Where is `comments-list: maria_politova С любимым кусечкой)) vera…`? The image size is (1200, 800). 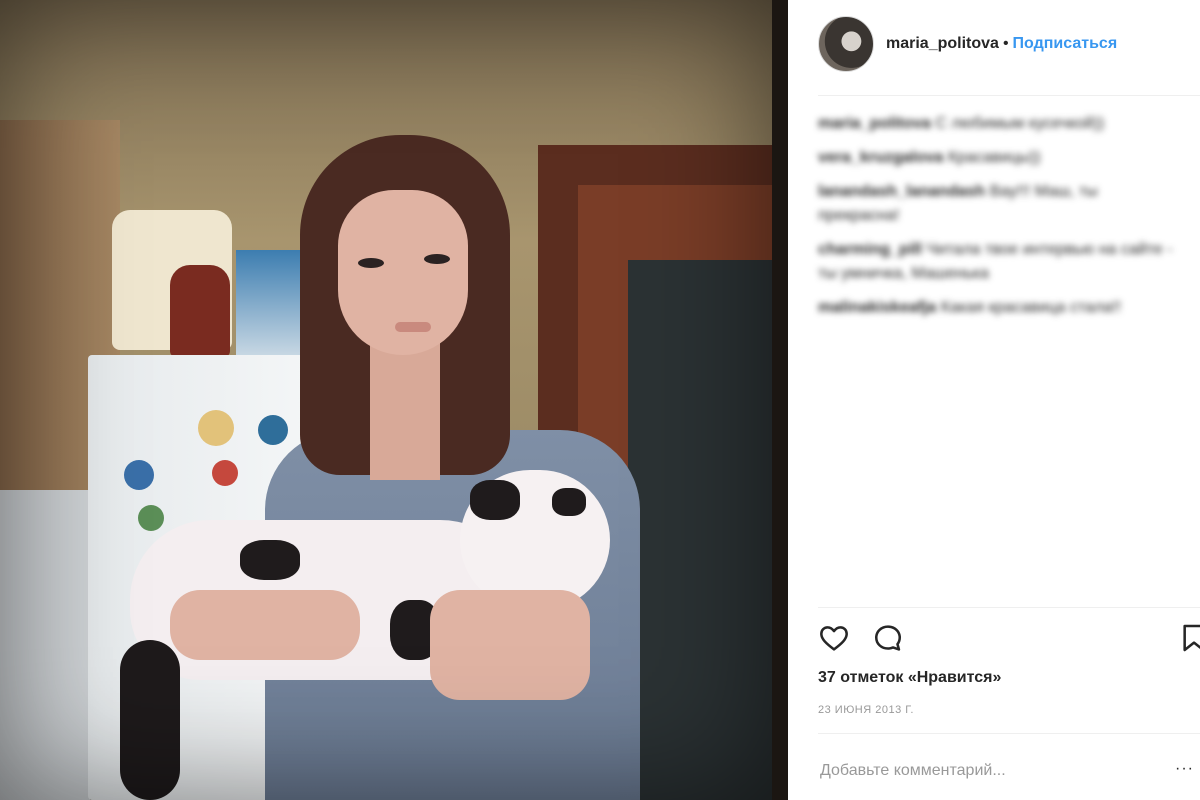
comments-list: maria_politova С любимым кусечкой)) vera… is located at coordinates (998, 221).